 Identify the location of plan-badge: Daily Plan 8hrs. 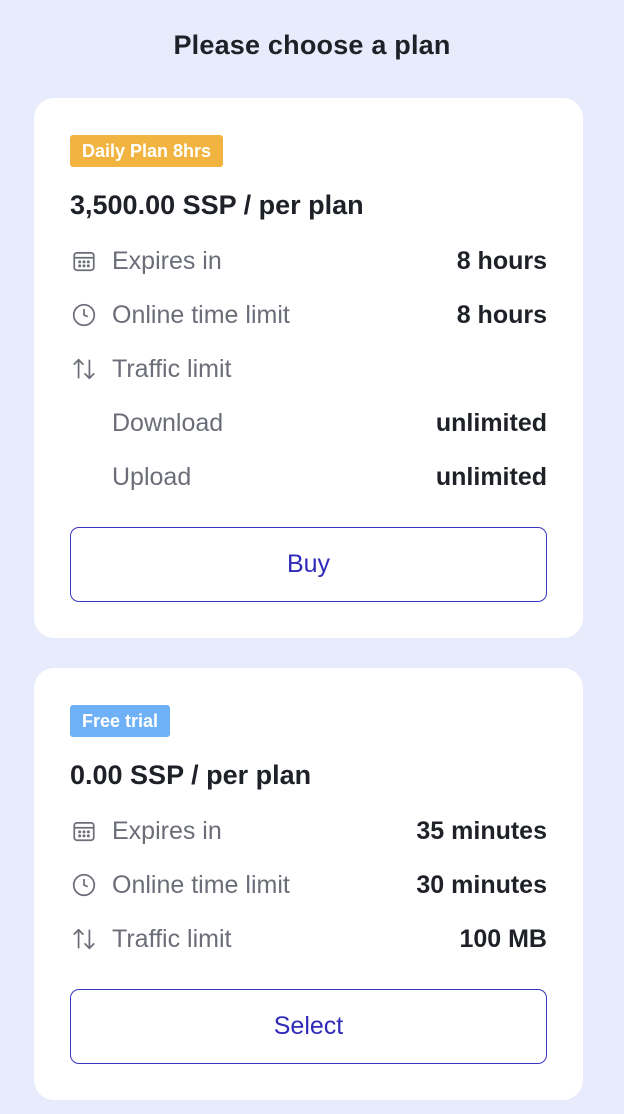
(147, 151).